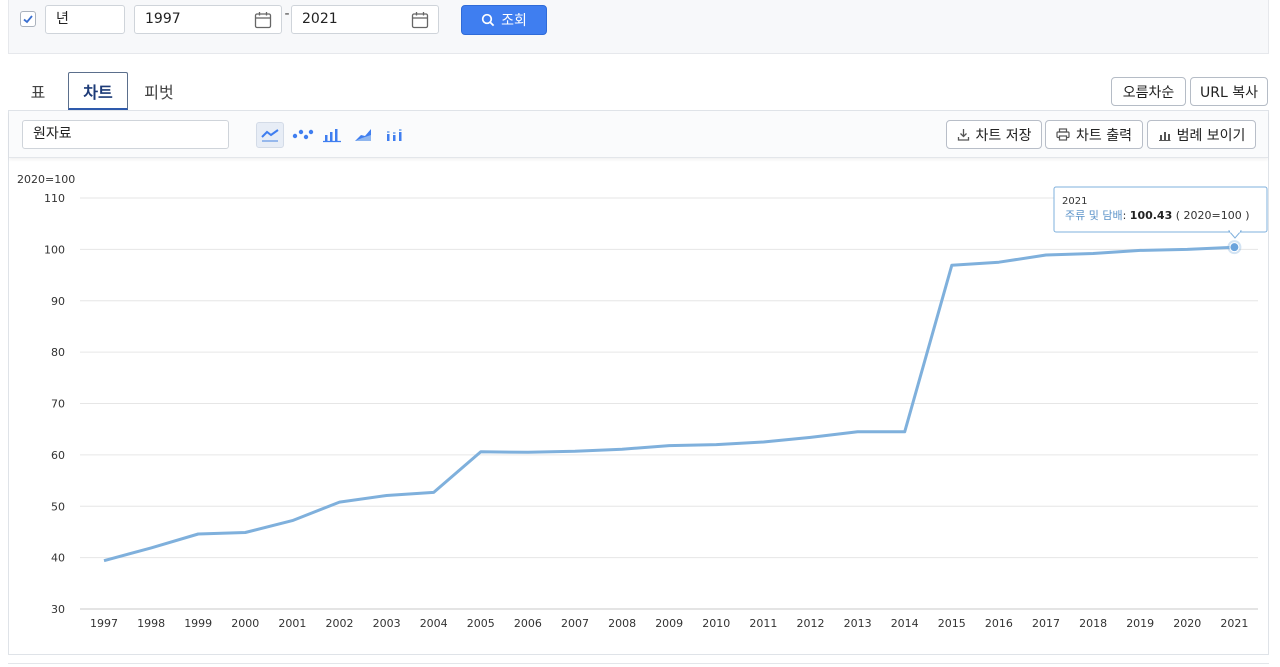 This screenshot has width=1280, height=667. Describe the element at coordinates (1074, 201) in the screenshot. I see `tooltip-year: 2021` at that location.